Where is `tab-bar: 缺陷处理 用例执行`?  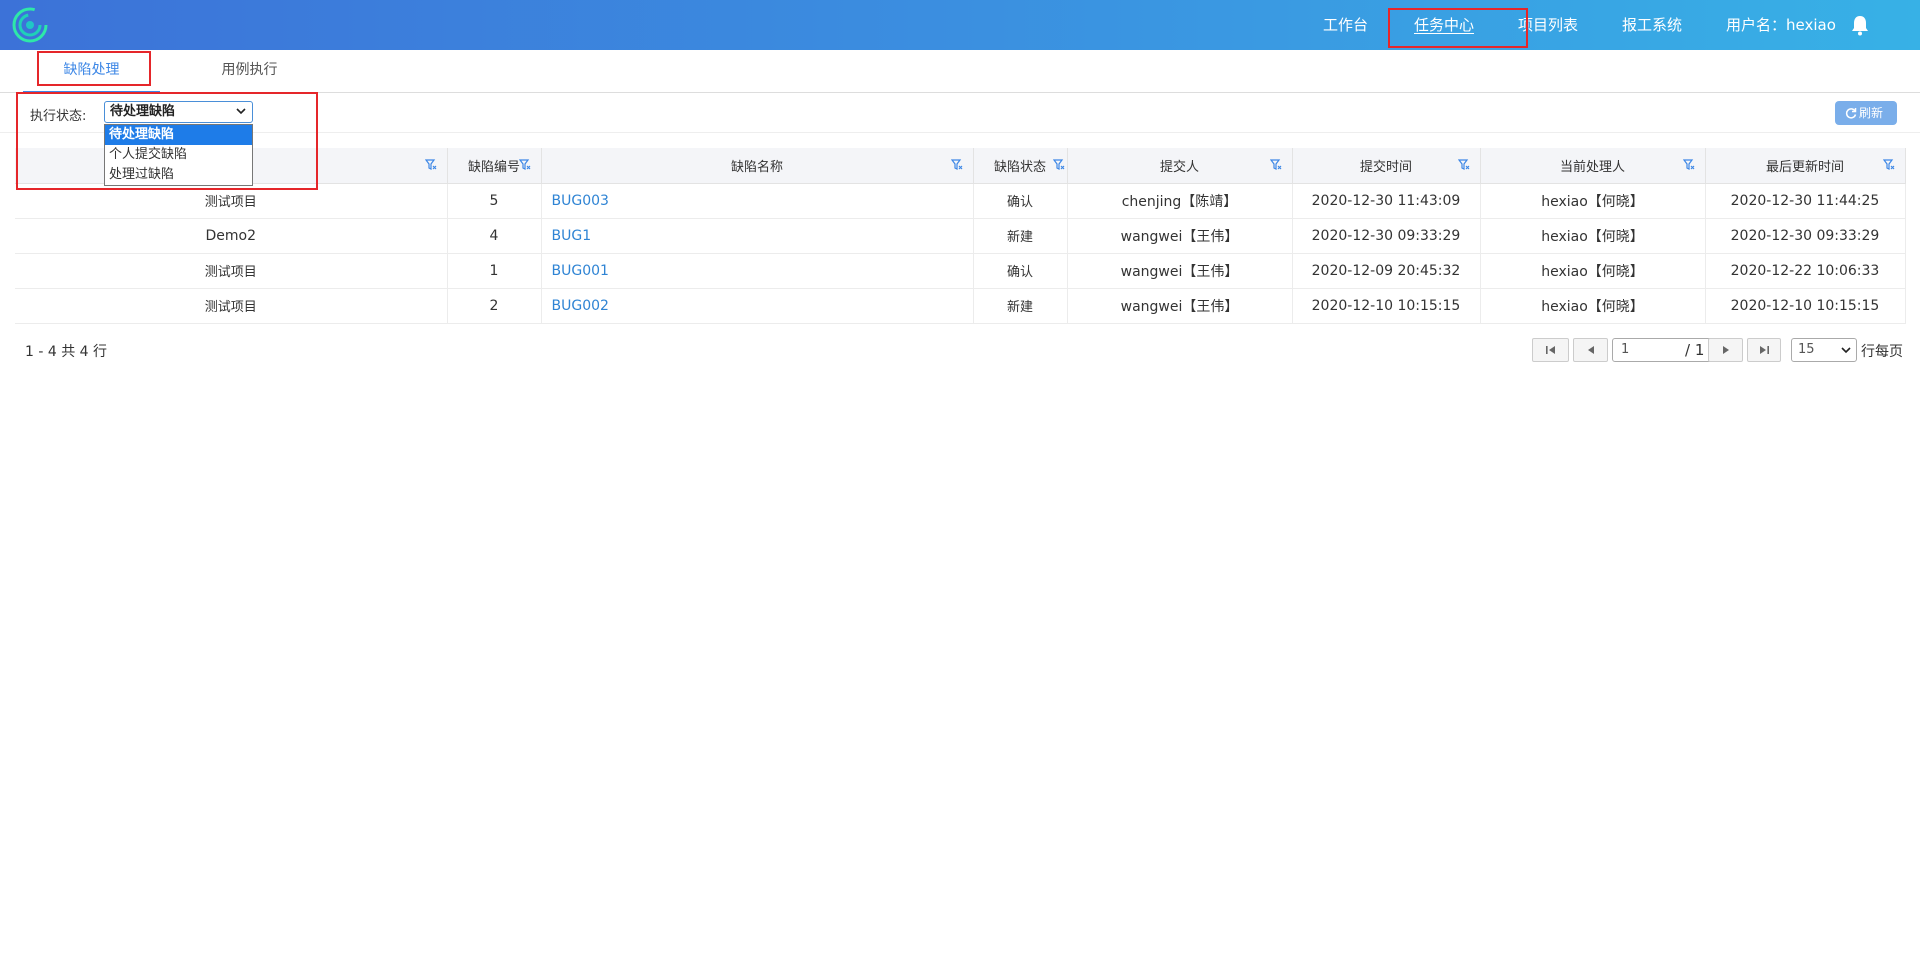 tab-bar: 缺陷处理 用例执行 is located at coordinates (960, 71).